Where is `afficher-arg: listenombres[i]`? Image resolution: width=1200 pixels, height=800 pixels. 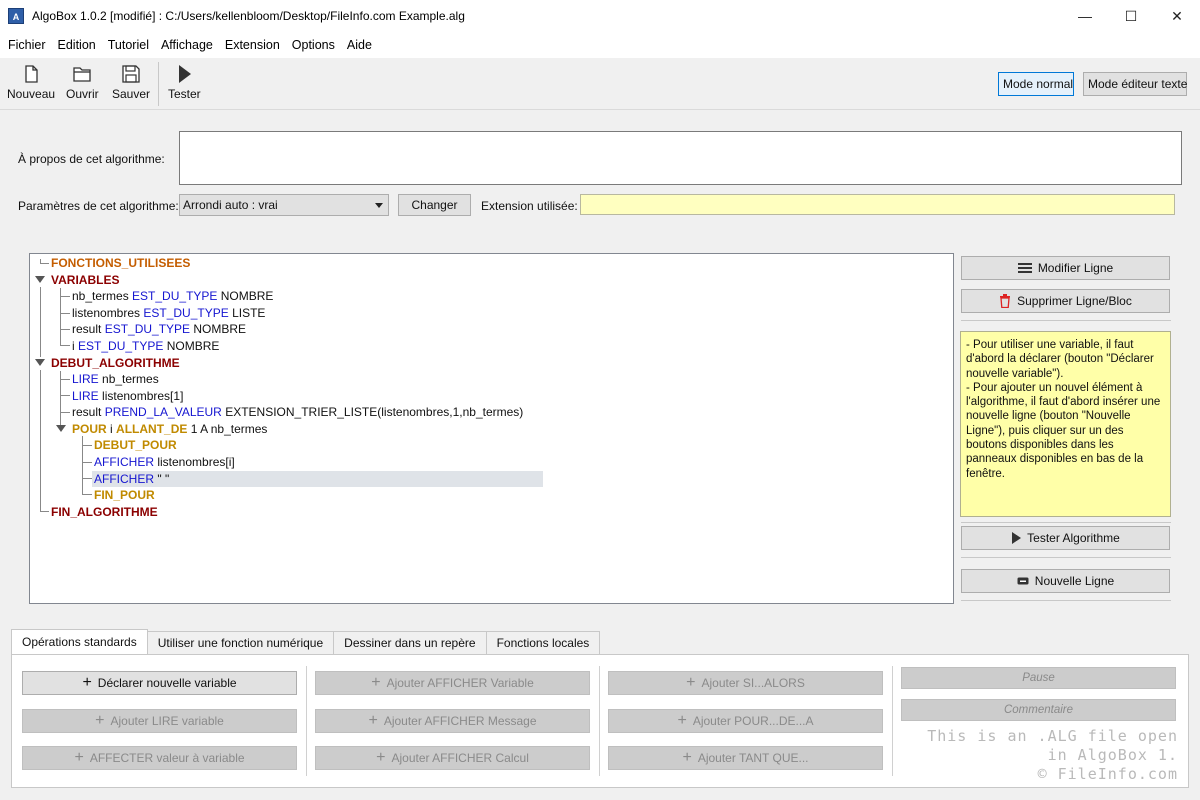
afficher-arg: listenombres[i] is located at coordinates (196, 462).